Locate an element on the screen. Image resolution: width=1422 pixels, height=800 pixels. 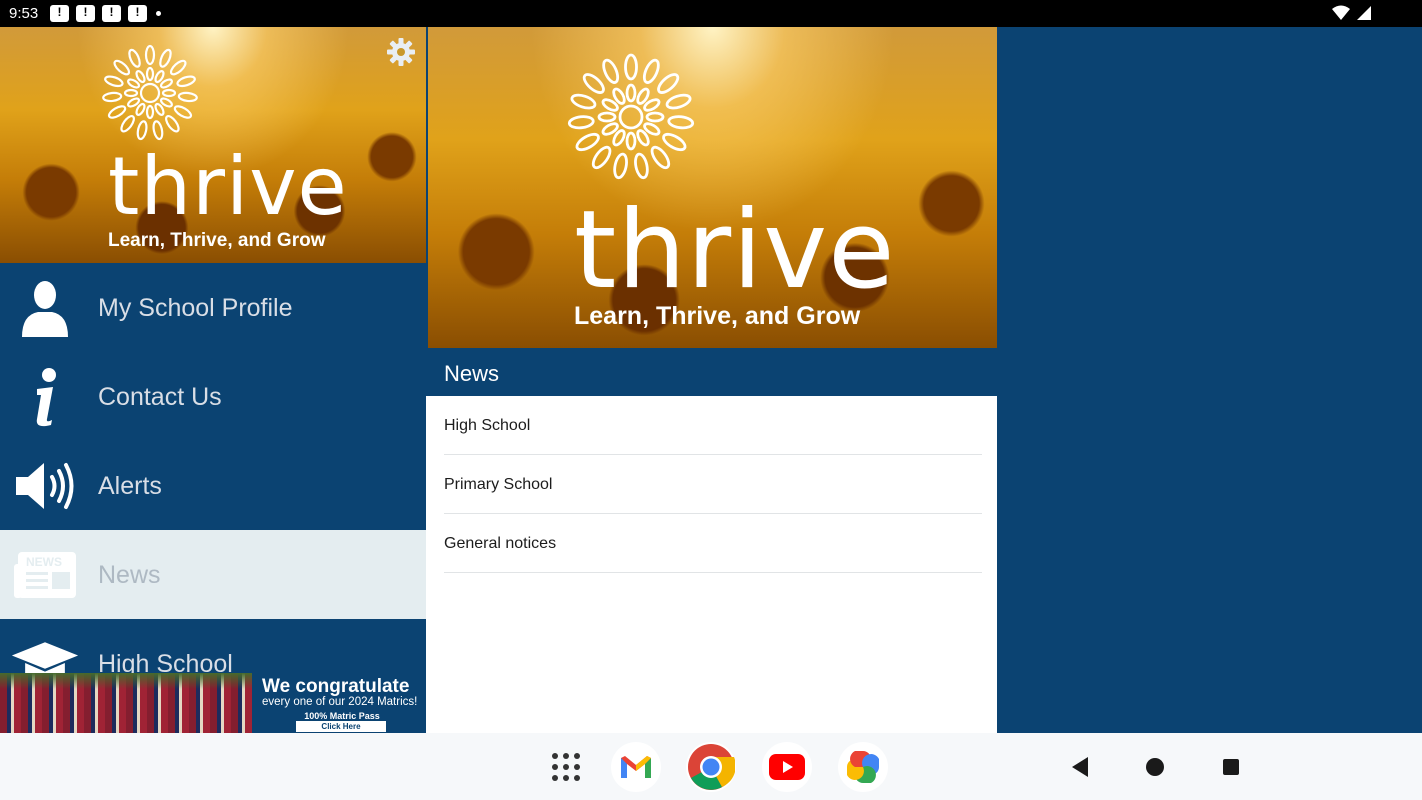
chrome-icon is located at coordinates (711, 767).